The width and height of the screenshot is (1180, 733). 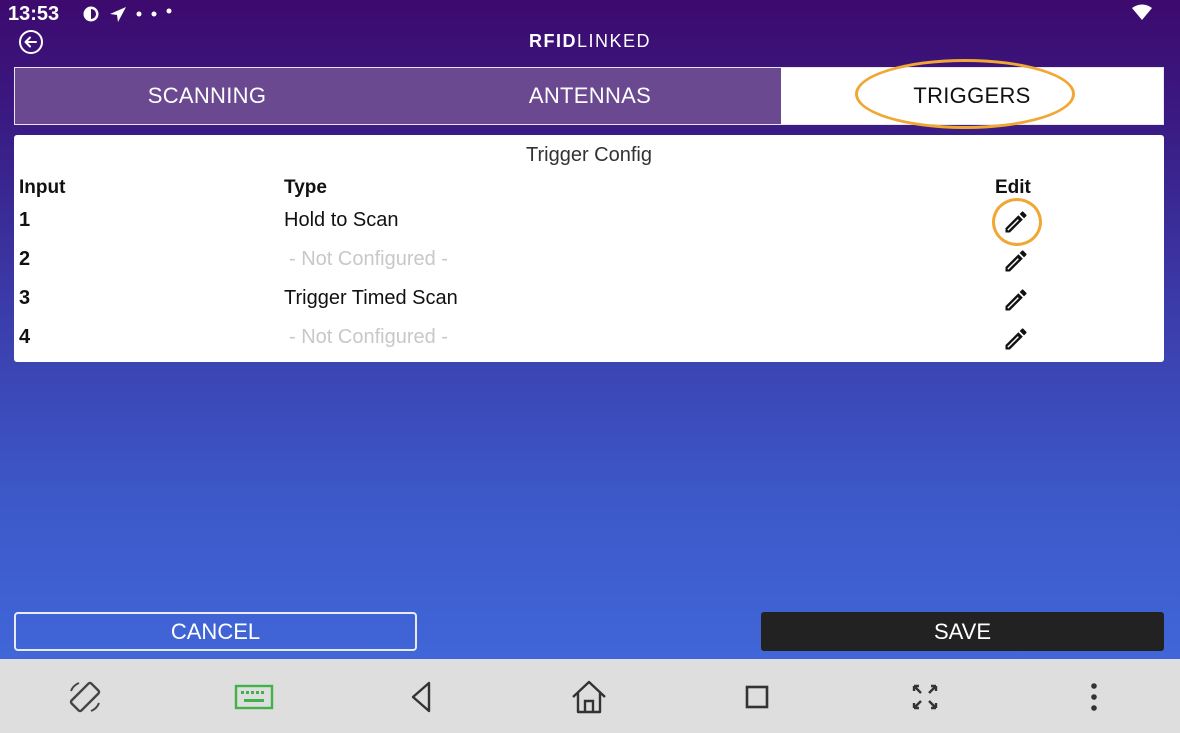 What do you see at coordinates (25, 220) in the screenshot?
I see `row-input: 1` at bounding box center [25, 220].